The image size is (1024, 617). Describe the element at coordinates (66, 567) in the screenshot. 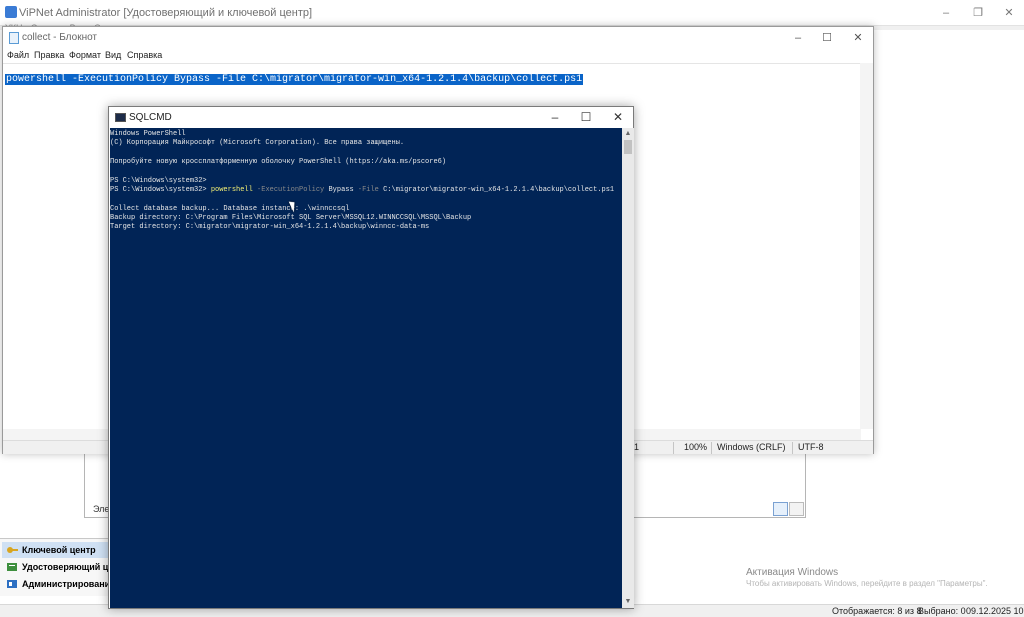

I see `nav-item-label: Удостоверяющий центр` at that location.